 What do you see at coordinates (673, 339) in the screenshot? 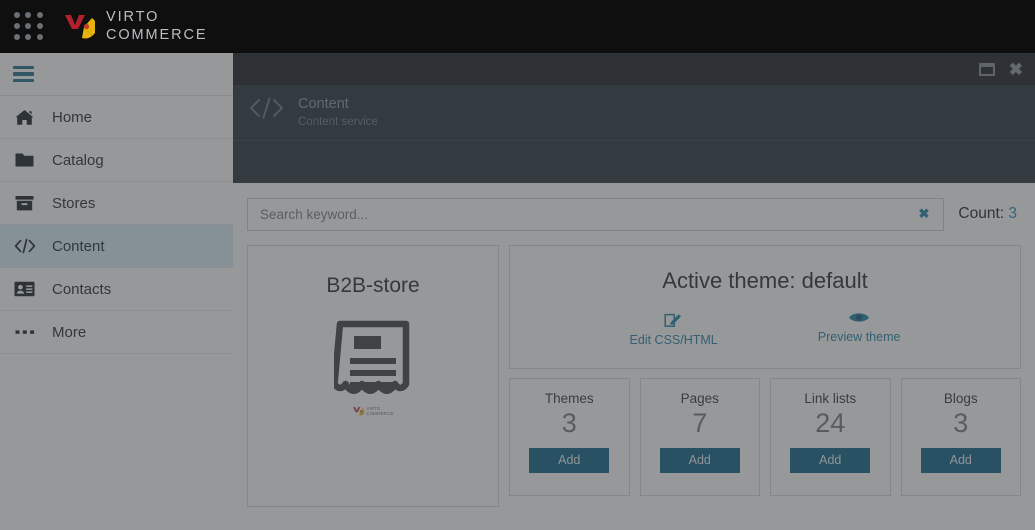
I see `edit-css-html-label: Edit CSS/HTML` at bounding box center [673, 339].